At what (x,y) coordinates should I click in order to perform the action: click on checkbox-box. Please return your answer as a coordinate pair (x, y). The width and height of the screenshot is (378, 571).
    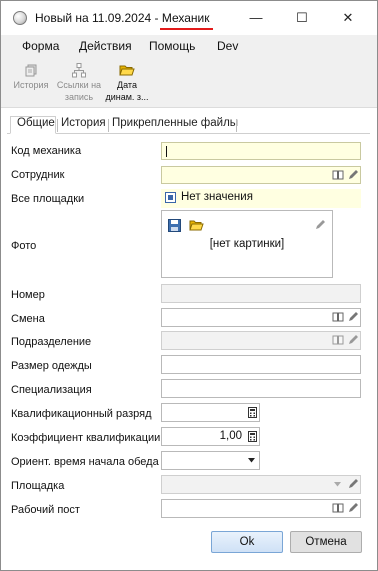
    Looking at the image, I should click on (170, 197).